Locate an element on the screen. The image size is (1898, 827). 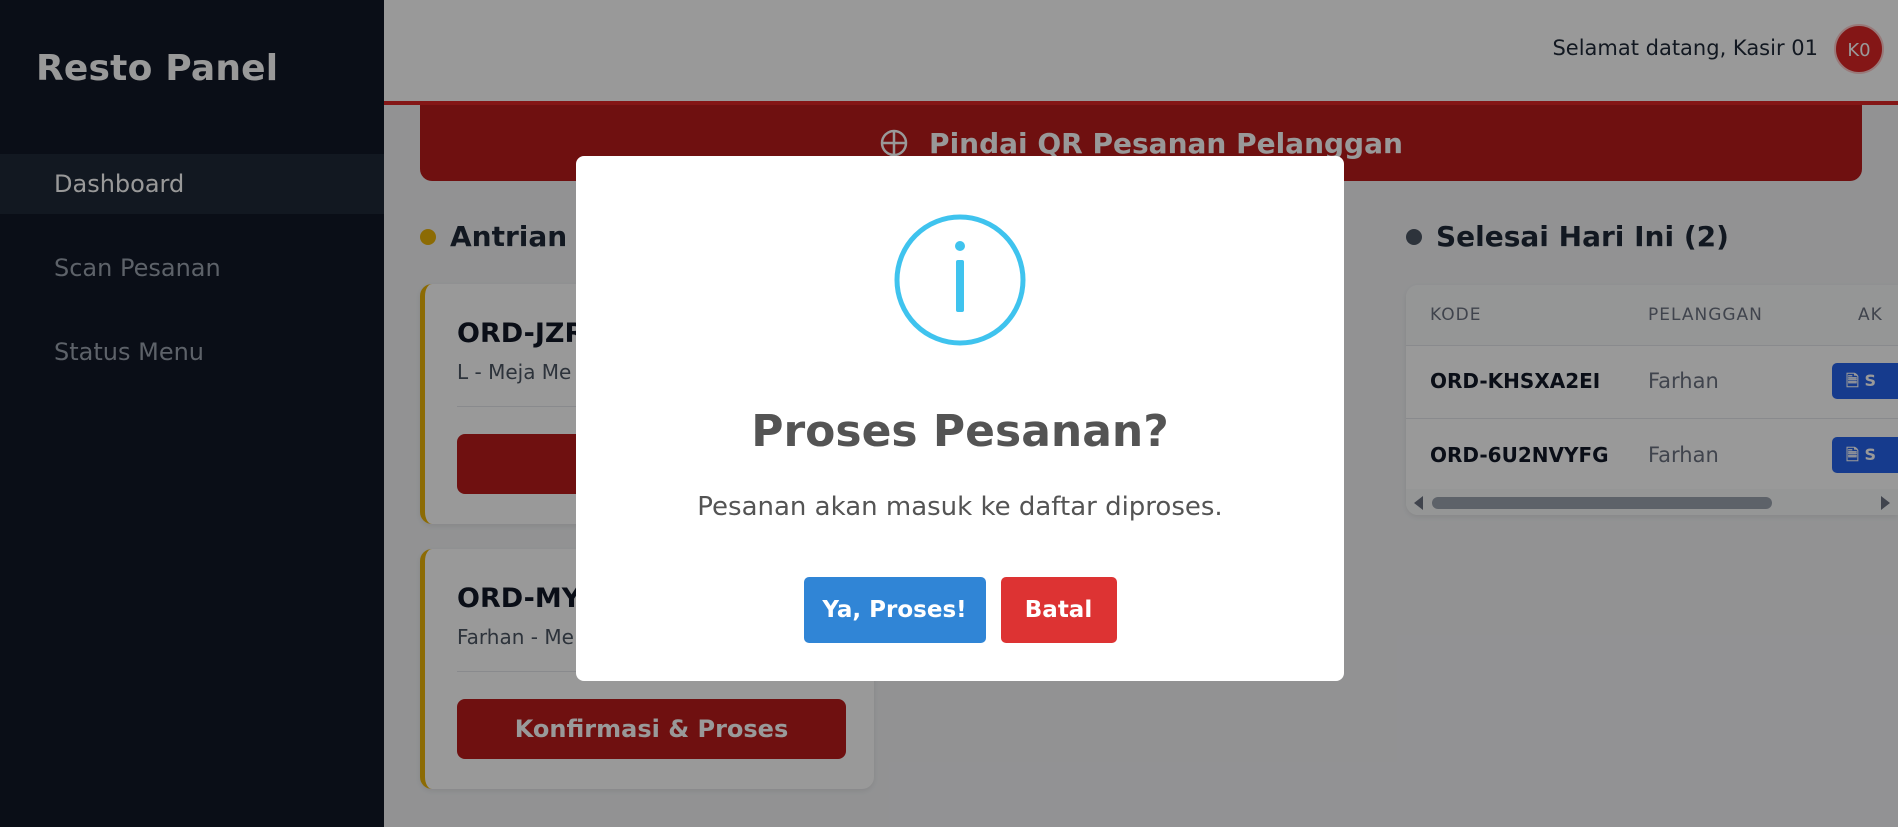
cancel-button: Batal is located at coordinates (1058, 610).